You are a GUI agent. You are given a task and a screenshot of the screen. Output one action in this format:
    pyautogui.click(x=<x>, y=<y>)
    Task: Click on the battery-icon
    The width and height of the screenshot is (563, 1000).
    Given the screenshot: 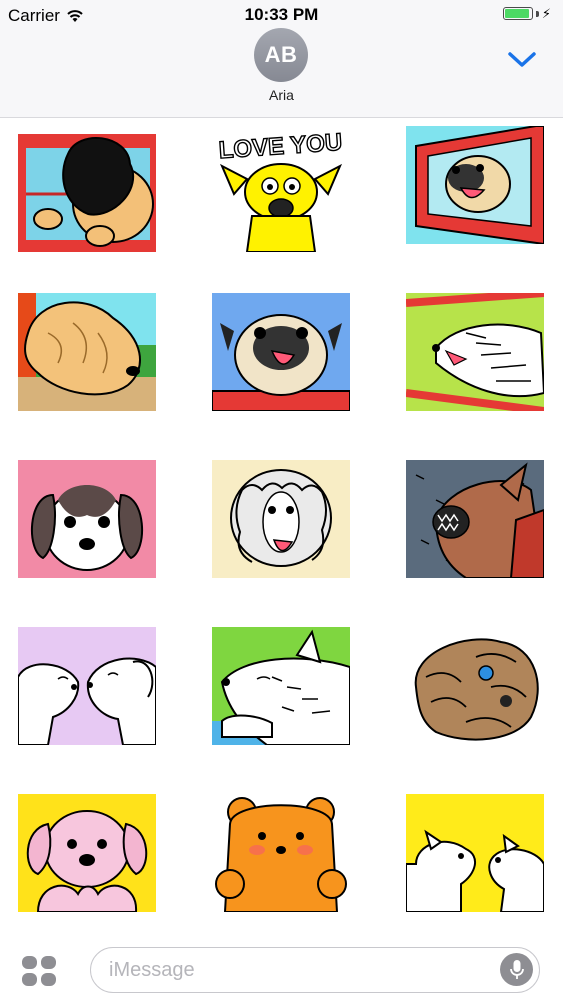 What is the action you would take?
    pyautogui.click(x=517, y=13)
    